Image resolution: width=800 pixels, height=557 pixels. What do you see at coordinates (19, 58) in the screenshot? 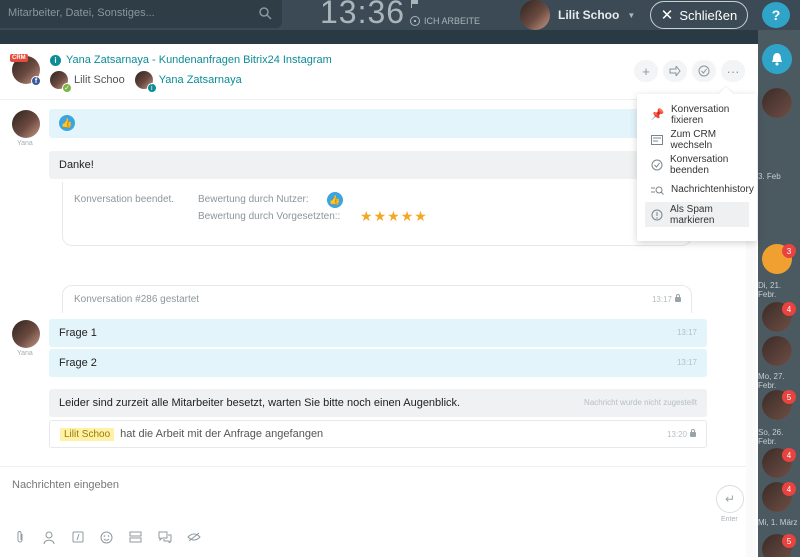
I see `crm-tag: CRM` at bounding box center [19, 58].